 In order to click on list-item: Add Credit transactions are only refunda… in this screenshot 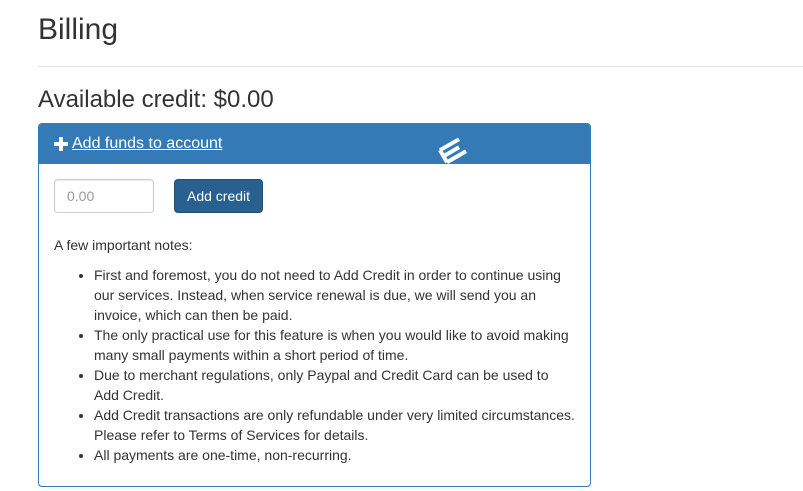, I will do `click(334, 425)`.